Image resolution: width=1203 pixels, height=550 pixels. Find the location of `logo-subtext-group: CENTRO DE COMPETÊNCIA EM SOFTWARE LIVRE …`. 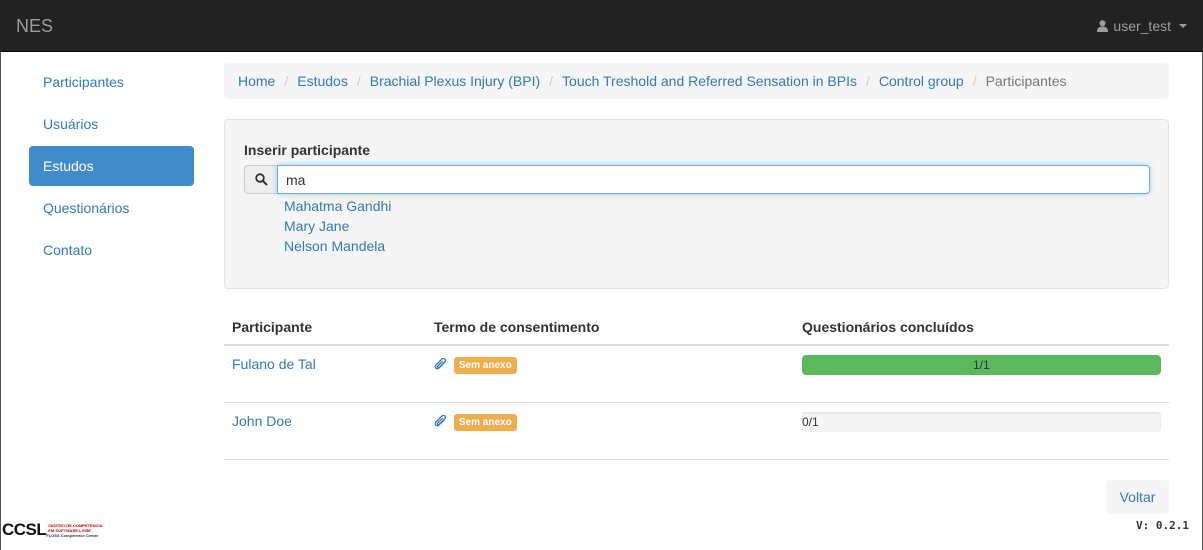

logo-subtext-group: CENTRO DE COMPETÊNCIA EM SOFTWARE LIVRE … is located at coordinates (75, 530).